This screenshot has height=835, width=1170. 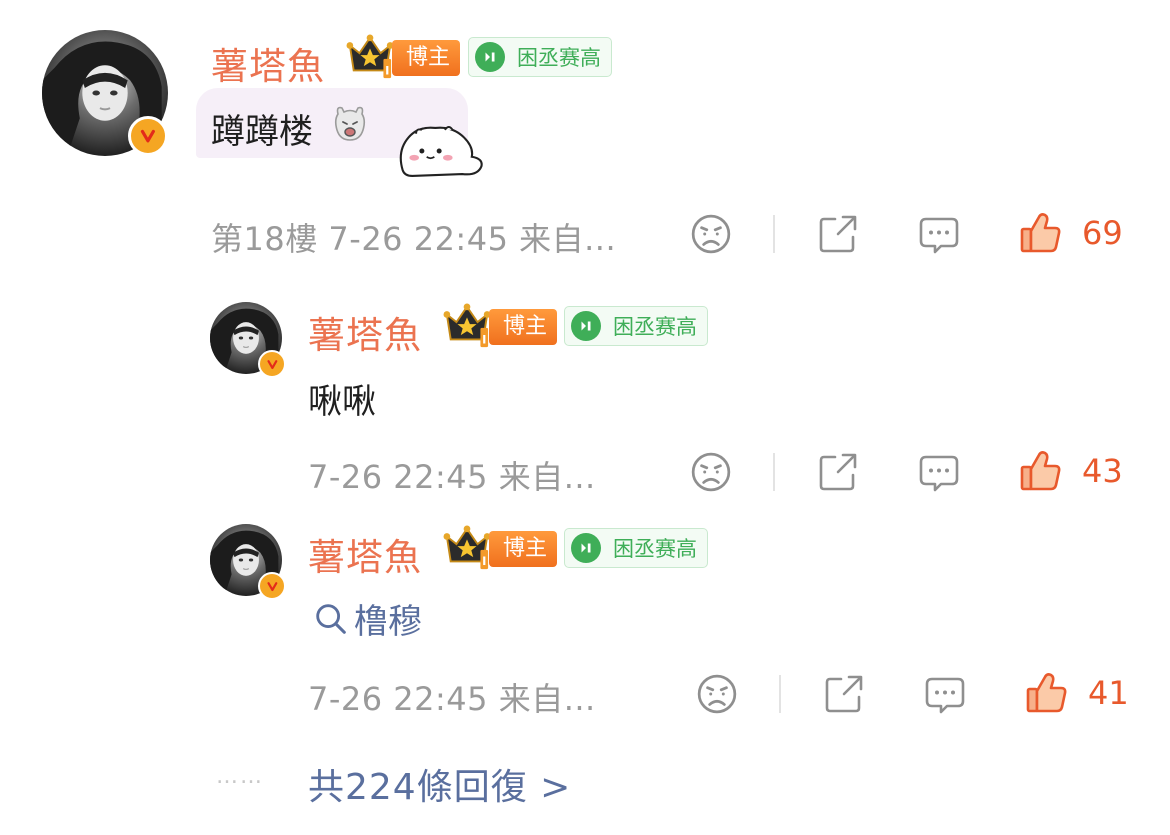 I want to click on hamster-sticker-icon, so click(x=441, y=152).